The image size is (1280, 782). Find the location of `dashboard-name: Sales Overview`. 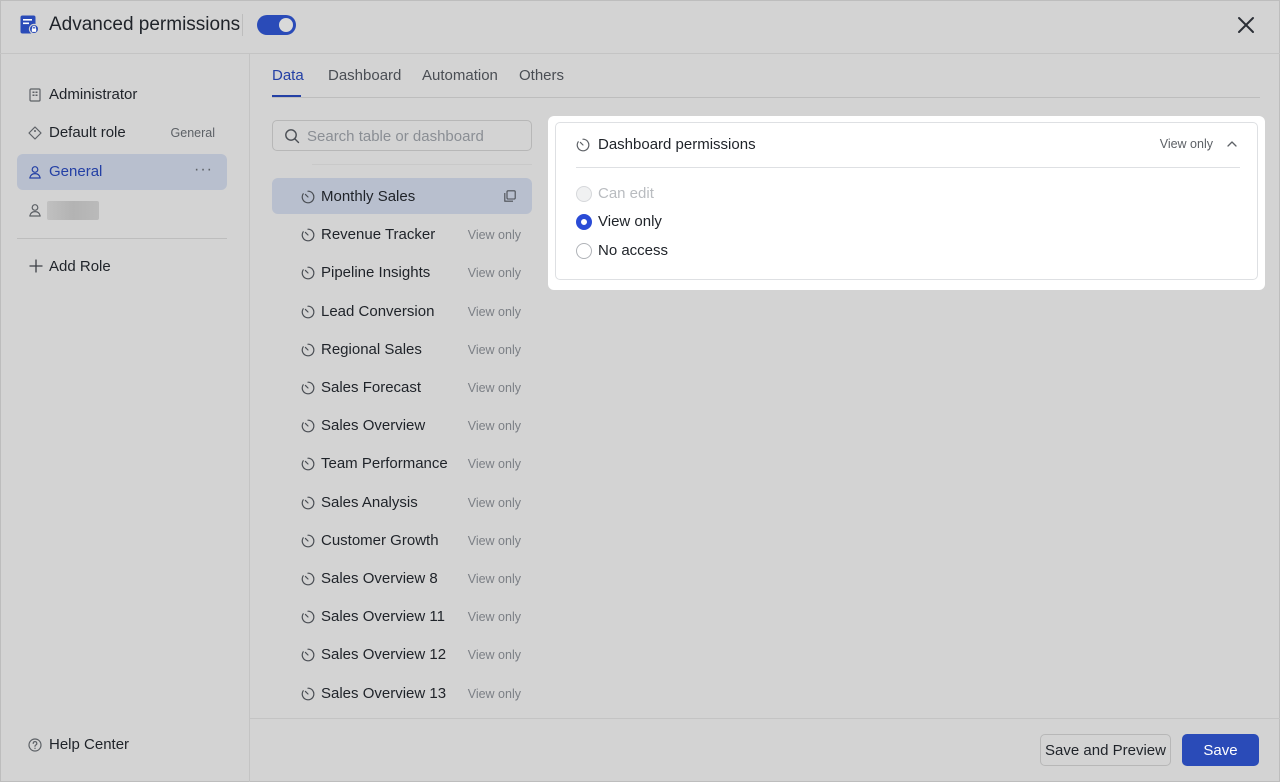

dashboard-name: Sales Overview is located at coordinates (373, 425).